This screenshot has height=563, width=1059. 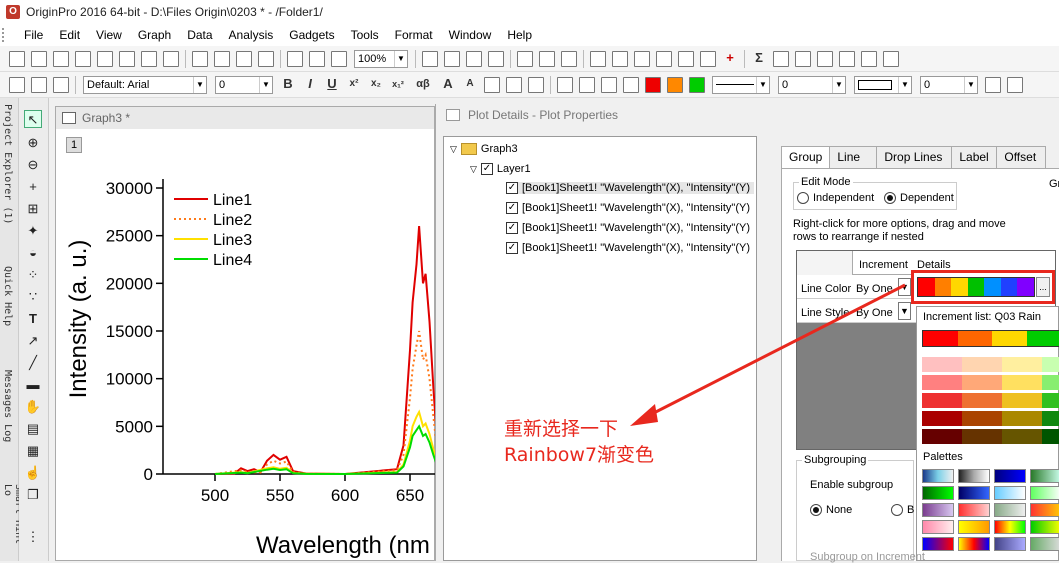 What do you see at coordinates (919, 198) in the screenshot?
I see `dependent-radio: Dependent` at bounding box center [919, 198].